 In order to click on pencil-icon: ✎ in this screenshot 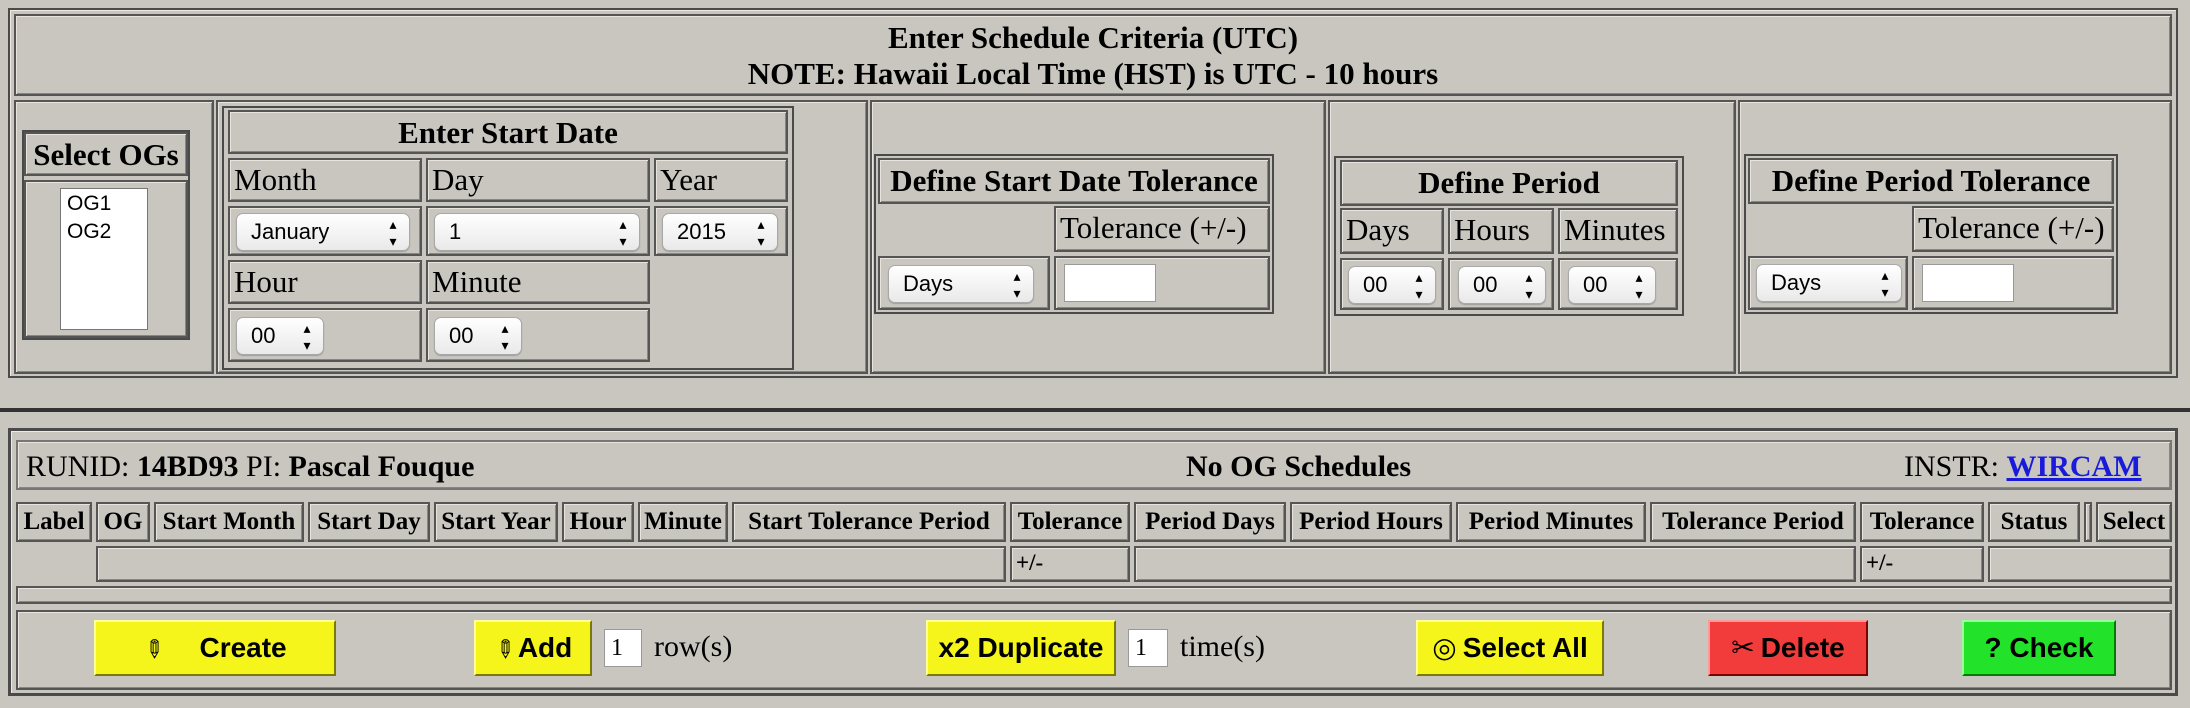, I will do `click(154, 649)`.